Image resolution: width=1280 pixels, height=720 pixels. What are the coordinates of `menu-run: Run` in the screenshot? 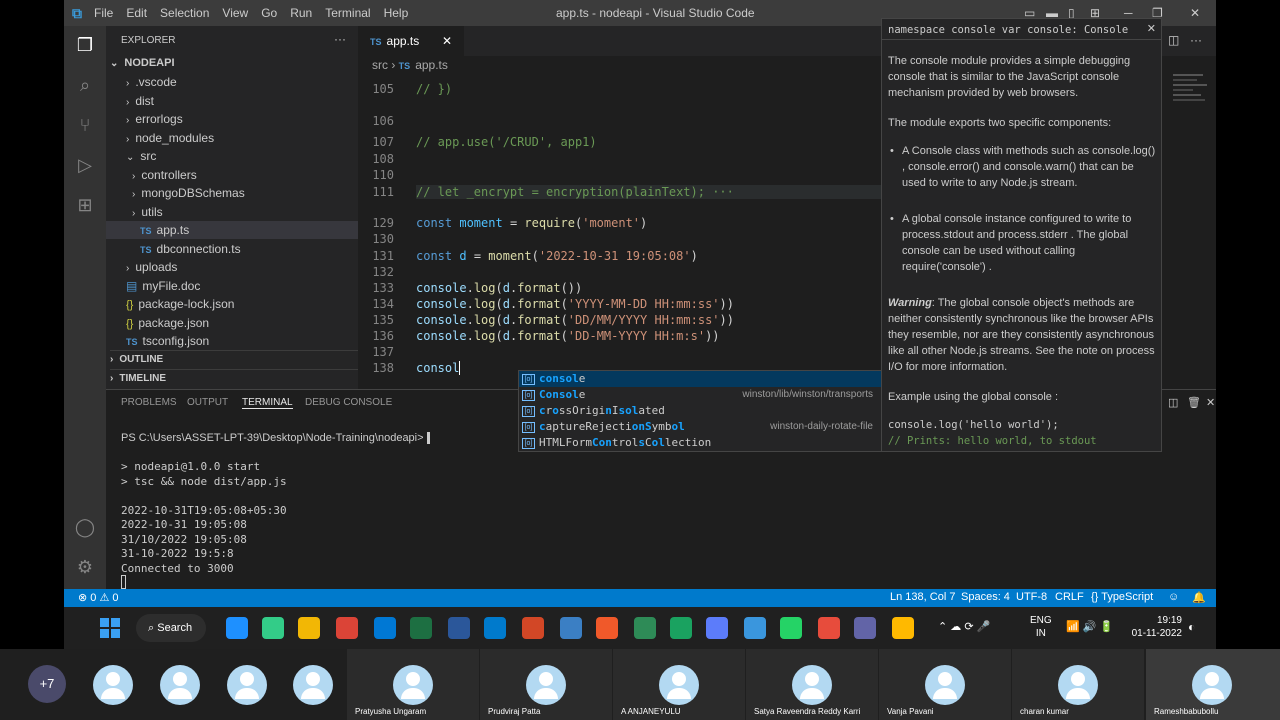 It's located at (301, 13).